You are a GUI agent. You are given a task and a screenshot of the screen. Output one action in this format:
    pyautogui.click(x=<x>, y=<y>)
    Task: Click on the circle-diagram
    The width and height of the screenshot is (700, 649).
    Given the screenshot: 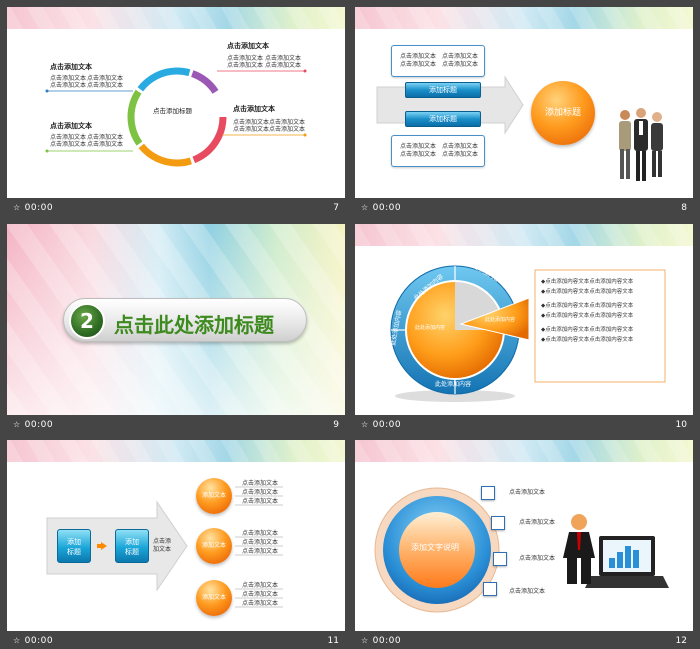 What is the action you would take?
    pyautogui.click(x=521, y=550)
    